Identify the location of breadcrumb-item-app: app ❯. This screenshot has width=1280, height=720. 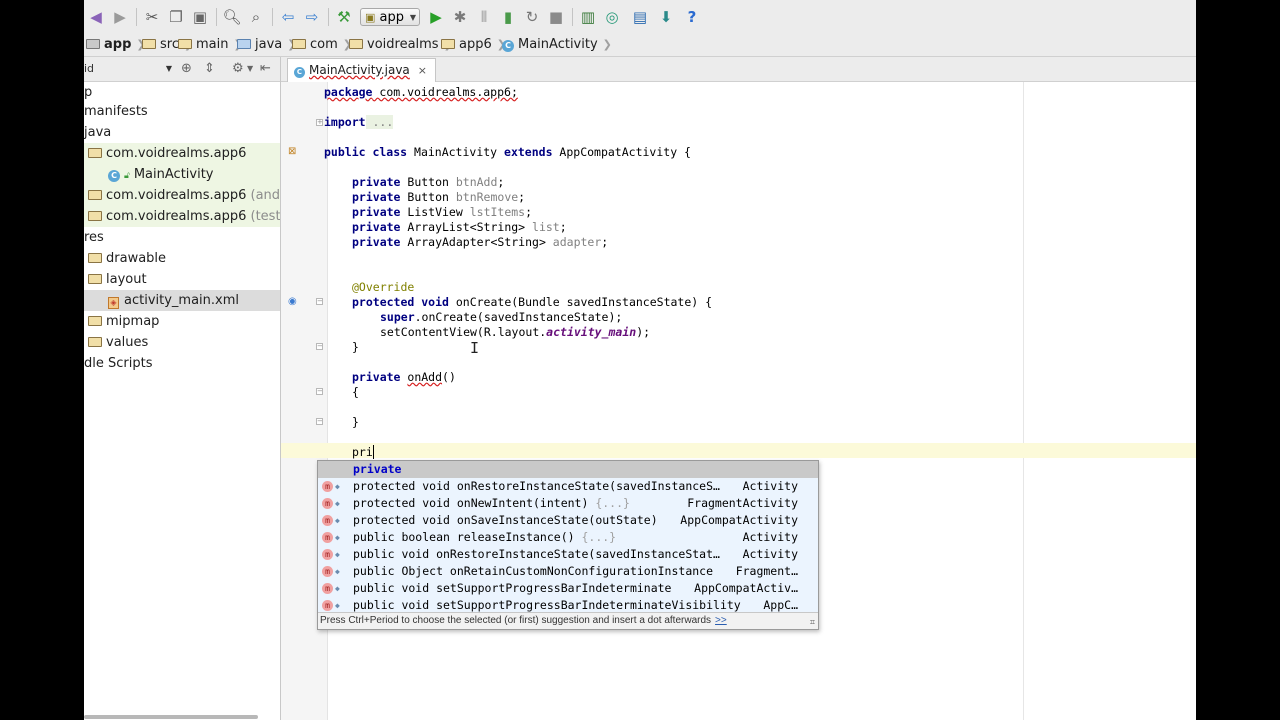
(116, 45).